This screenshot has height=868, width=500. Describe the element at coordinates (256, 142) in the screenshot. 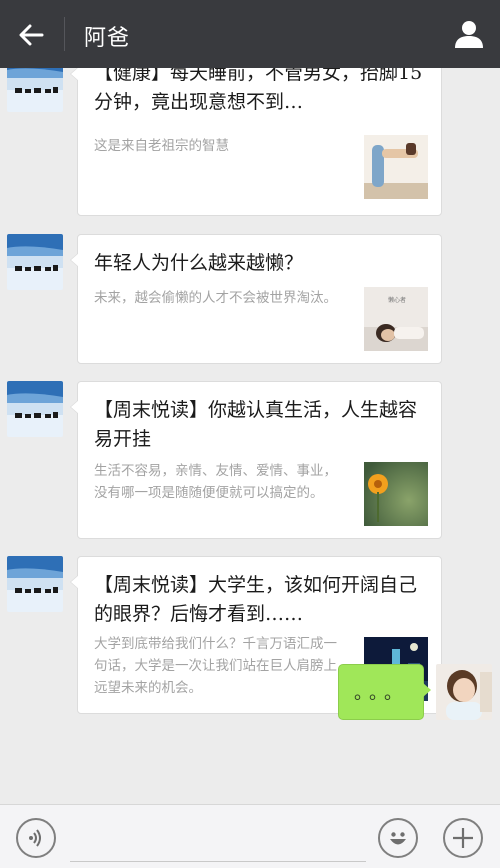

I see `article-card: 【健康】每天睡前，不管男女，抬脚15分钟，竟出现意想不到… 这是来自老祖宗的智慧` at that location.